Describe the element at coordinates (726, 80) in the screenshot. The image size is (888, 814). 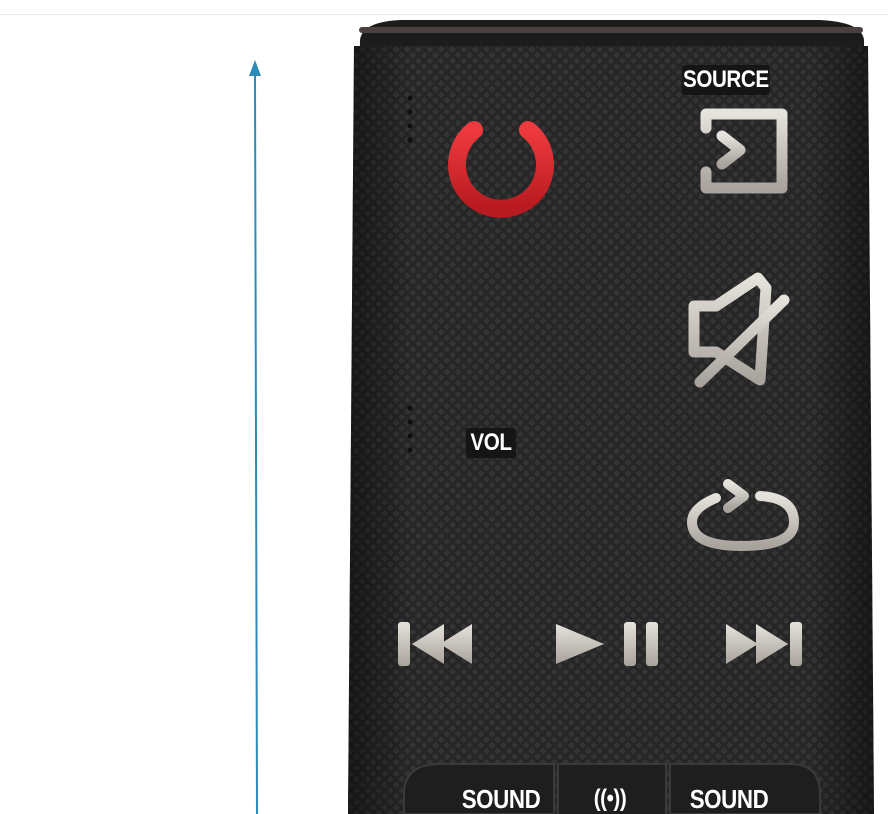
I see `source-label: SOURCE` at that location.